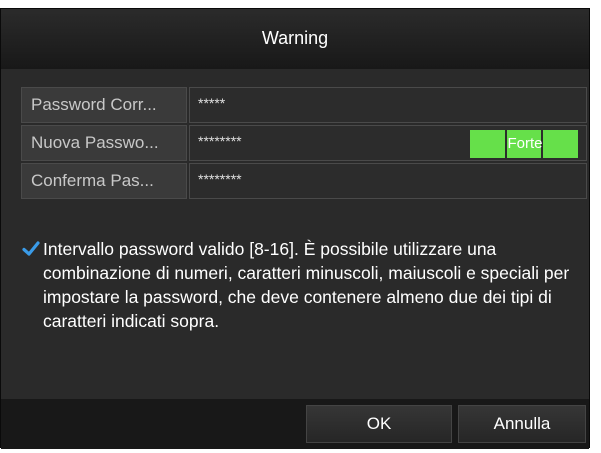 The width and height of the screenshot is (601, 453). Describe the element at coordinates (295, 424) in the screenshot. I see `dialog-footer: OK Annulla` at that location.